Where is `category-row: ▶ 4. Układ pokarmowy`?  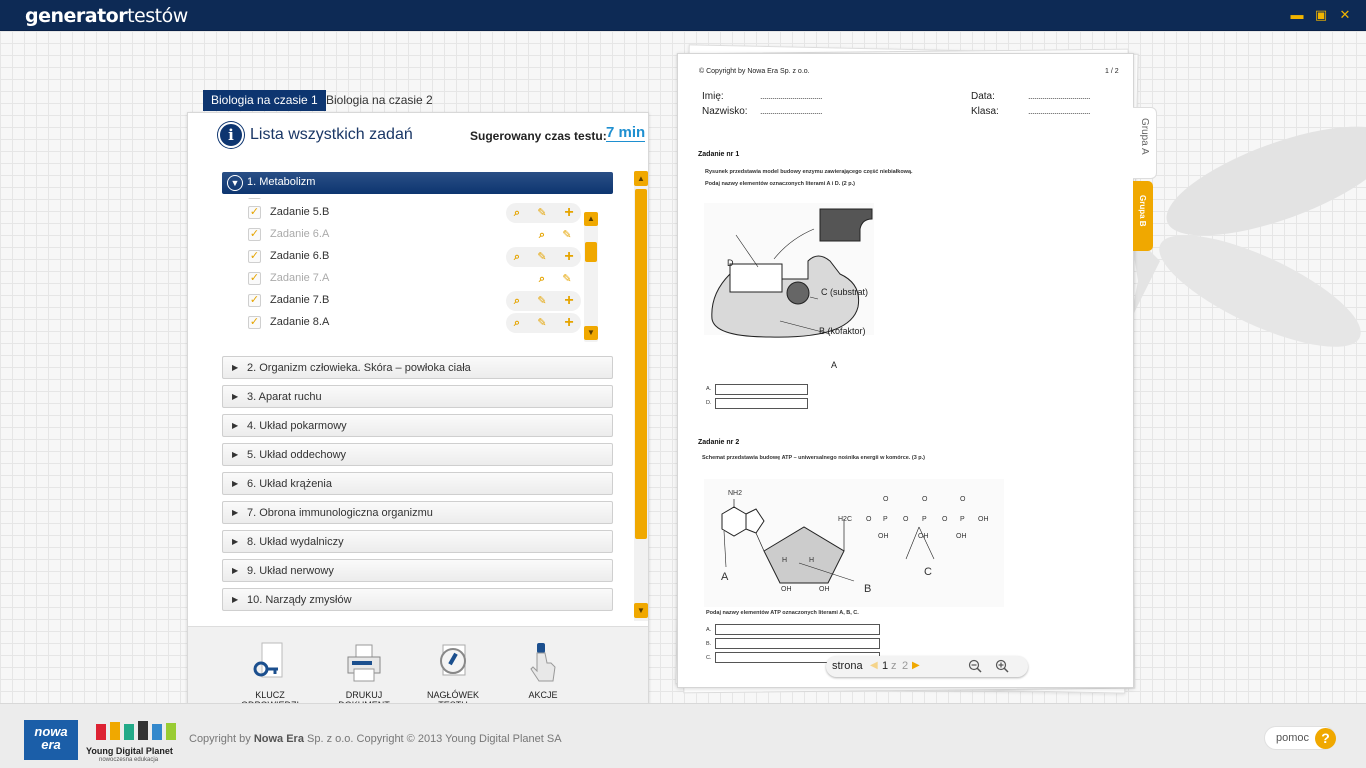 category-row: ▶ 4. Układ pokarmowy is located at coordinates (417, 425).